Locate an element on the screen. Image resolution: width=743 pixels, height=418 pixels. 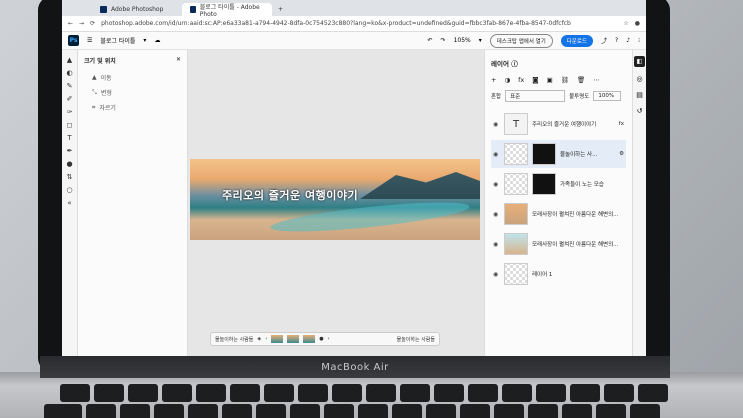
right-strip: ◧ ◎ ▤ ↺ is located at coordinates (639, 203).